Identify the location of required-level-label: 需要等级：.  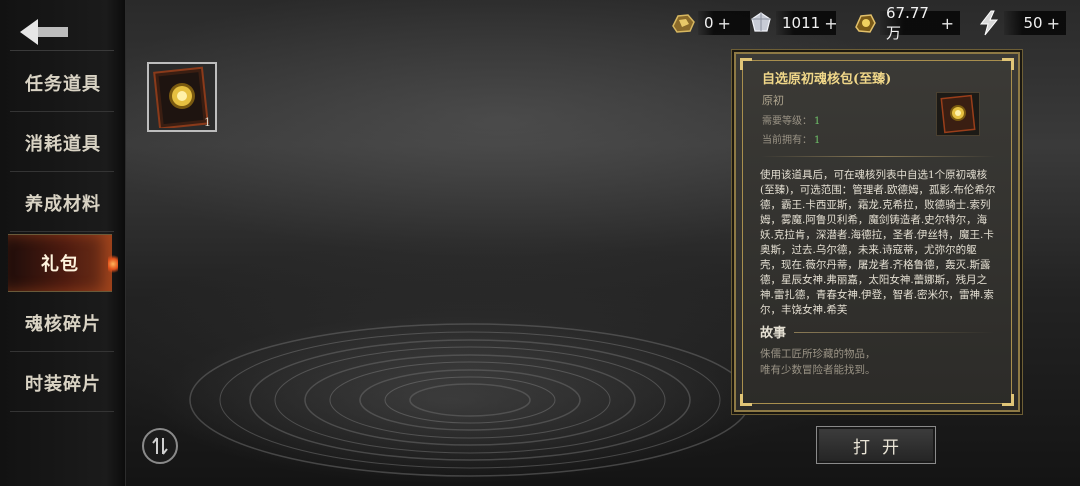
(787, 121).